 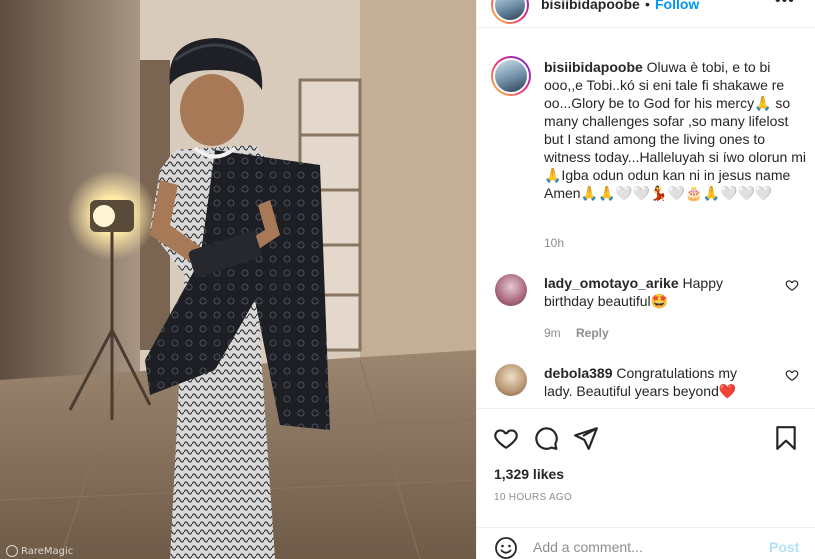 What do you see at coordinates (785, 5) in the screenshot?
I see `more-options-icon: •••` at bounding box center [785, 5].